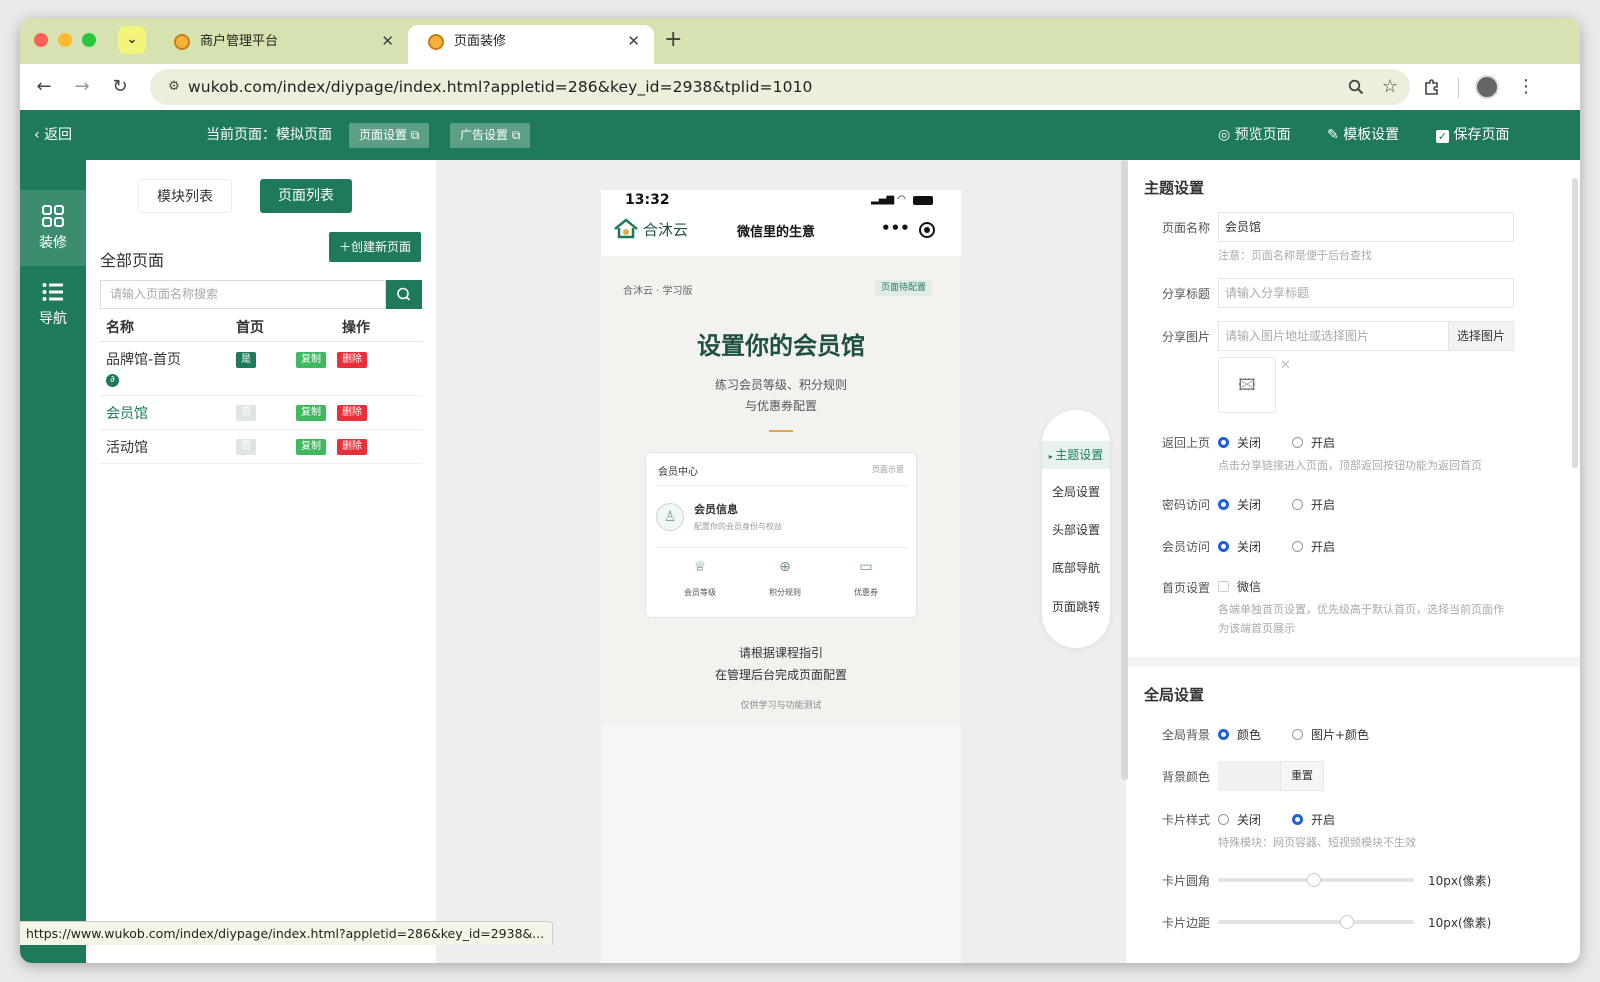 This screenshot has height=982, width=1600. I want to click on radius-slider, so click(1316, 880).